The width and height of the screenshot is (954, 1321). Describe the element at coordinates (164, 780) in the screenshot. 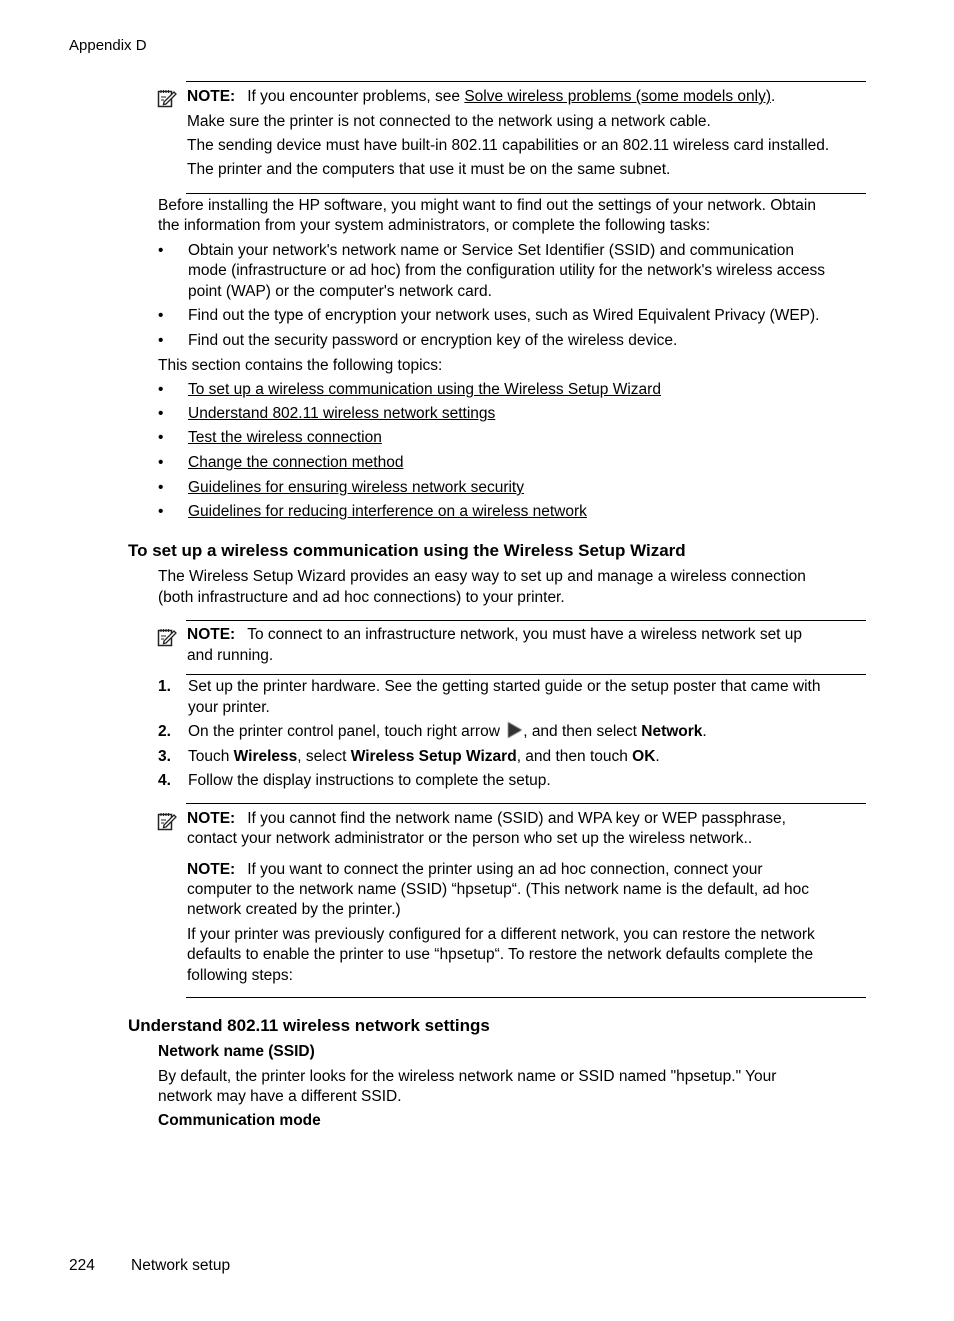

I see `step-number: 4.` at that location.